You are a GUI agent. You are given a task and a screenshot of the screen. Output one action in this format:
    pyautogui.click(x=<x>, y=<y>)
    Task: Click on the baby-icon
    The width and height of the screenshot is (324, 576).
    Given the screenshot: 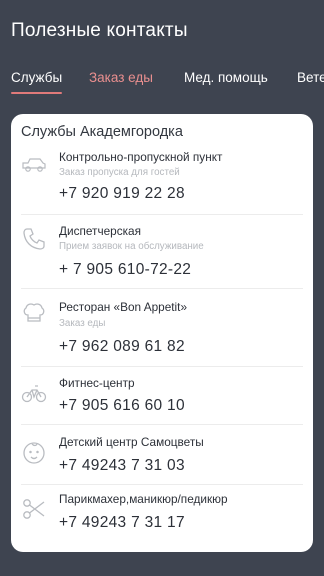 What is the action you would take?
    pyautogui.click(x=34, y=453)
    